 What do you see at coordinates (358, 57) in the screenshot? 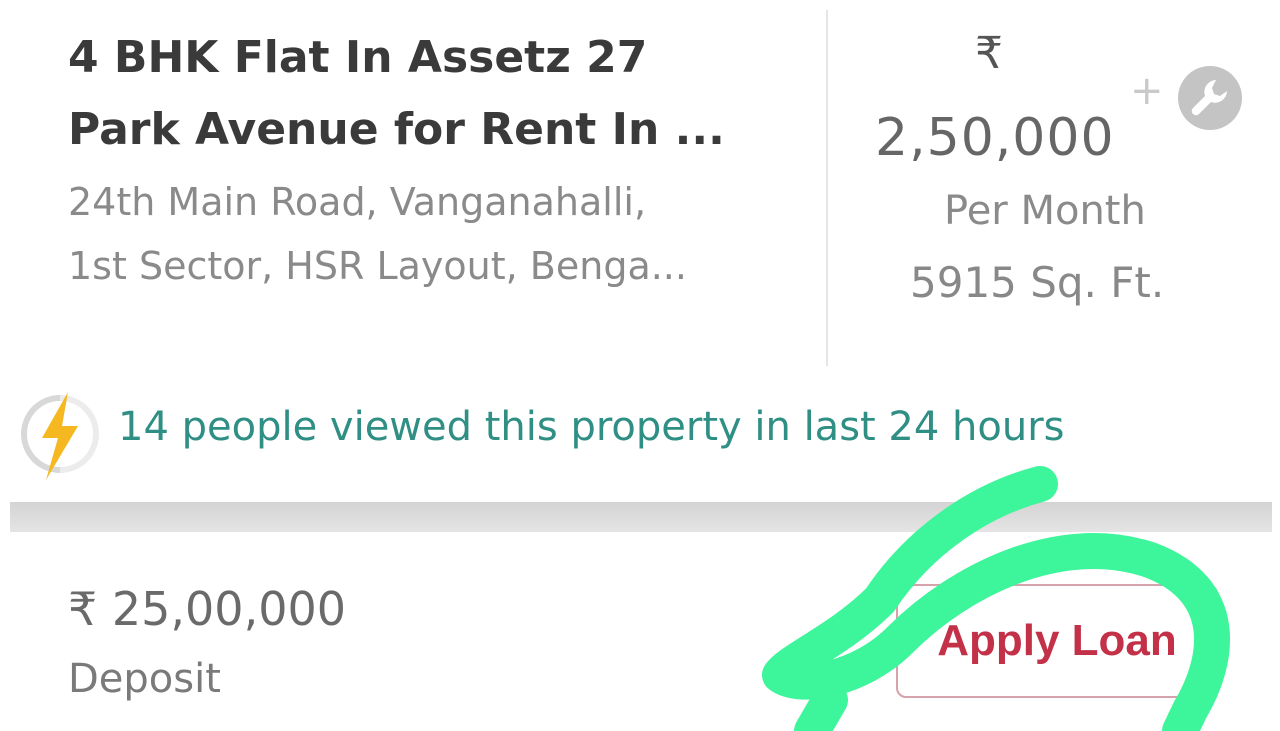
I see `listing-title-line-1: 4 BHK Flat In Assetz 27` at bounding box center [358, 57].